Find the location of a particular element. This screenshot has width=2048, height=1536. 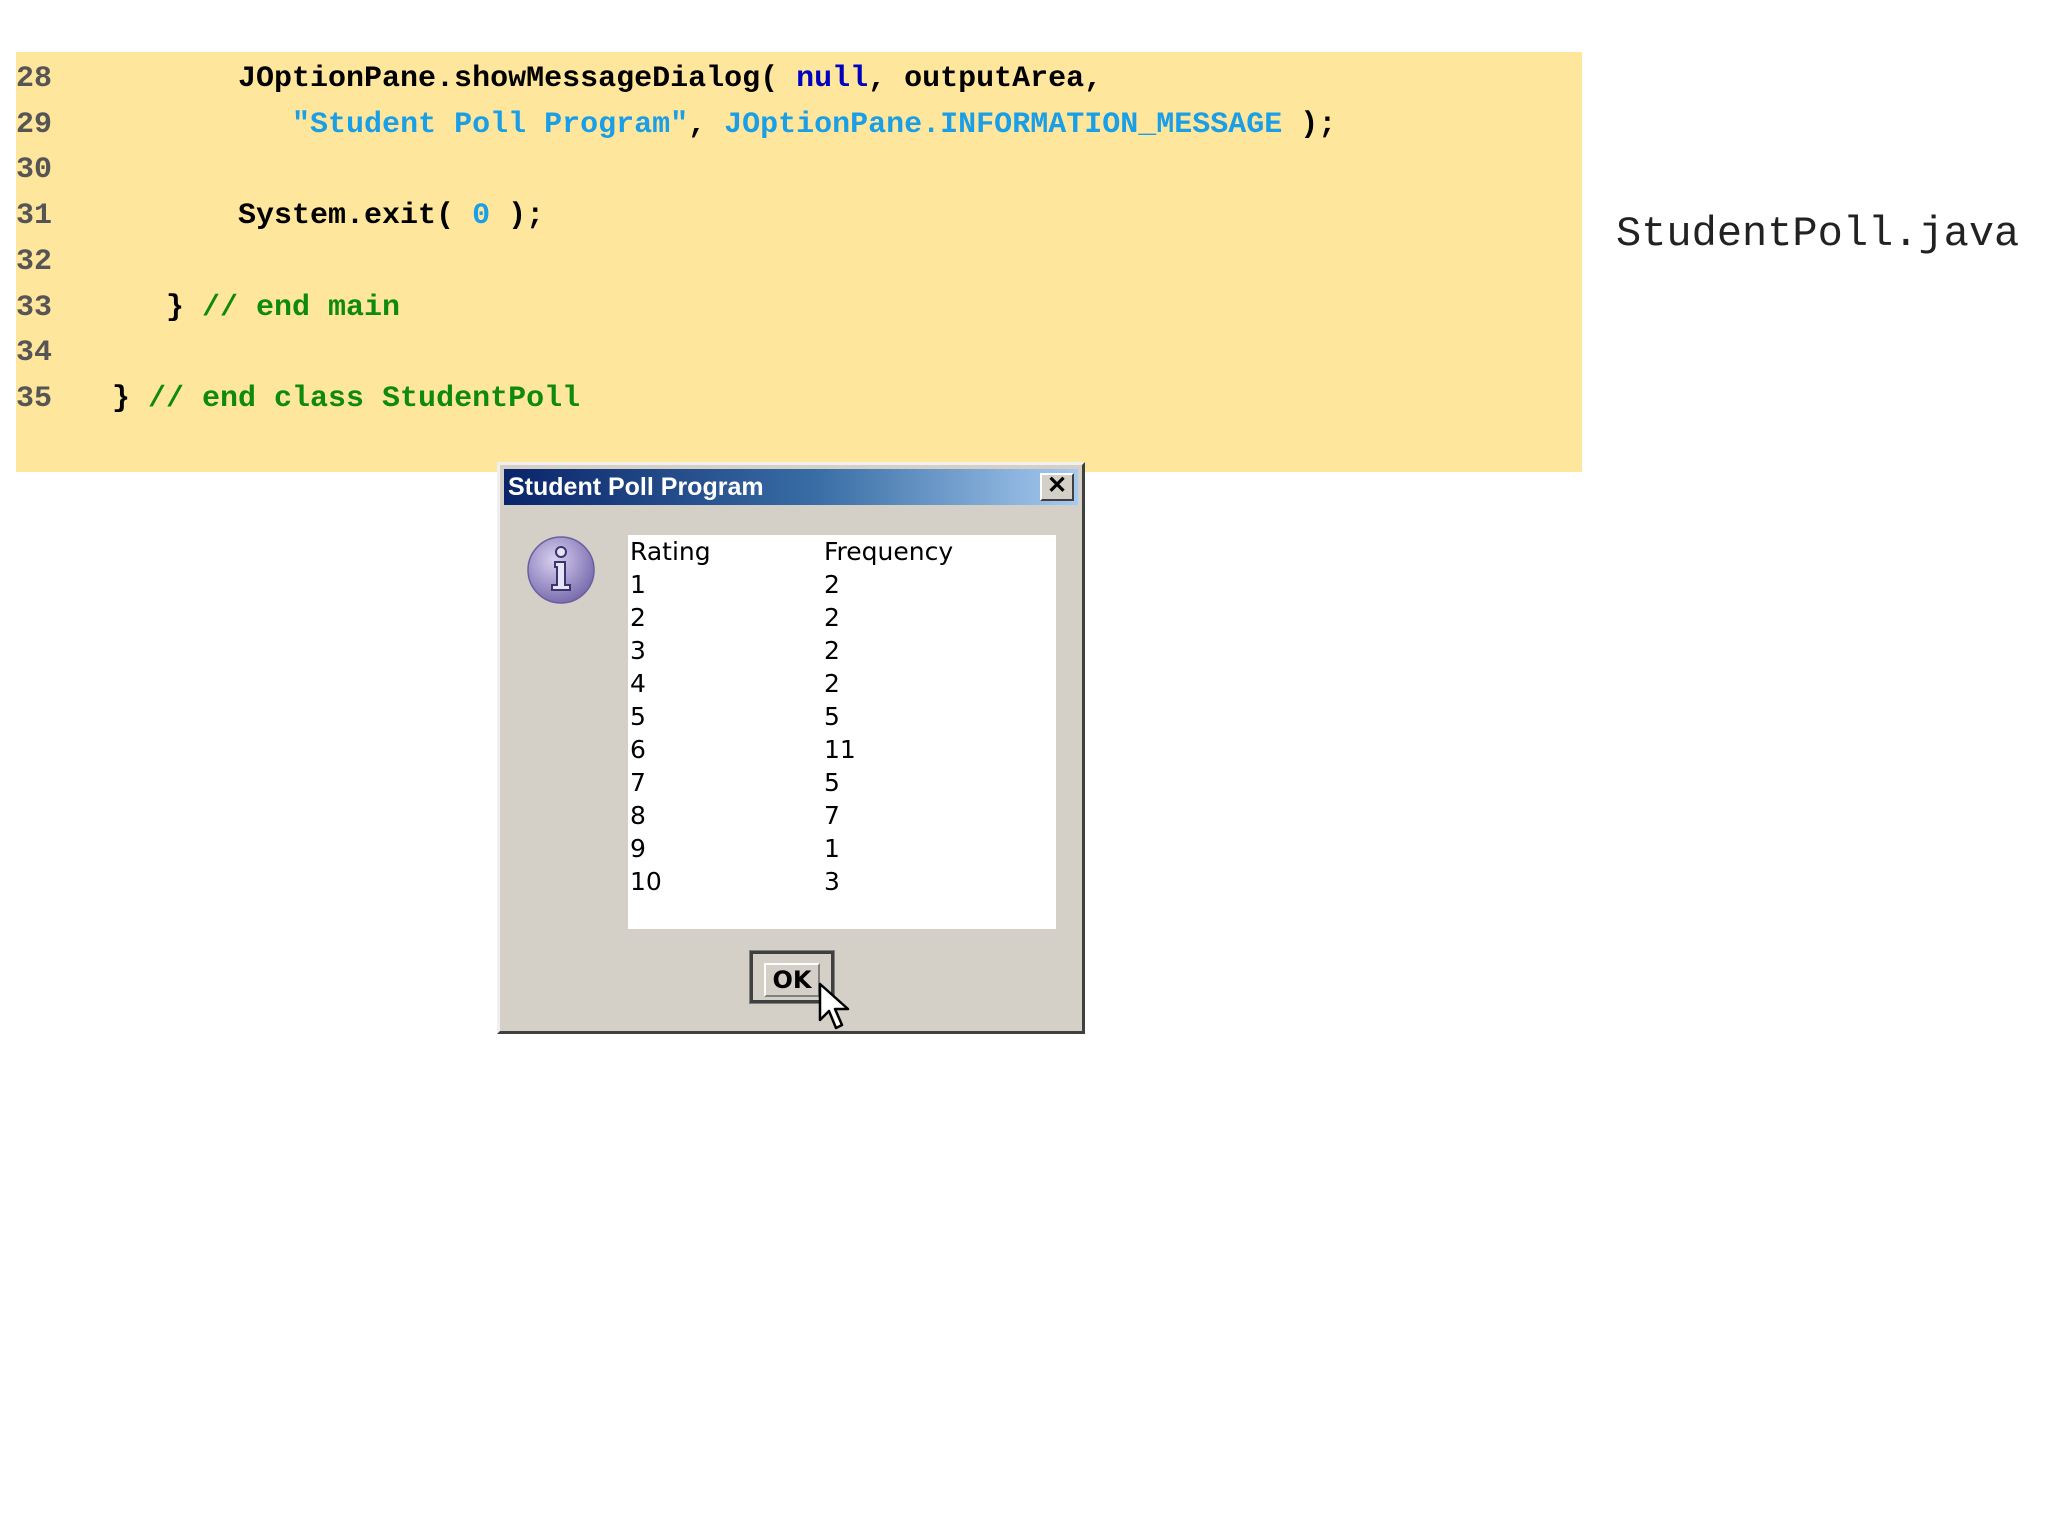

rating-header: Rating is located at coordinates (670, 551).